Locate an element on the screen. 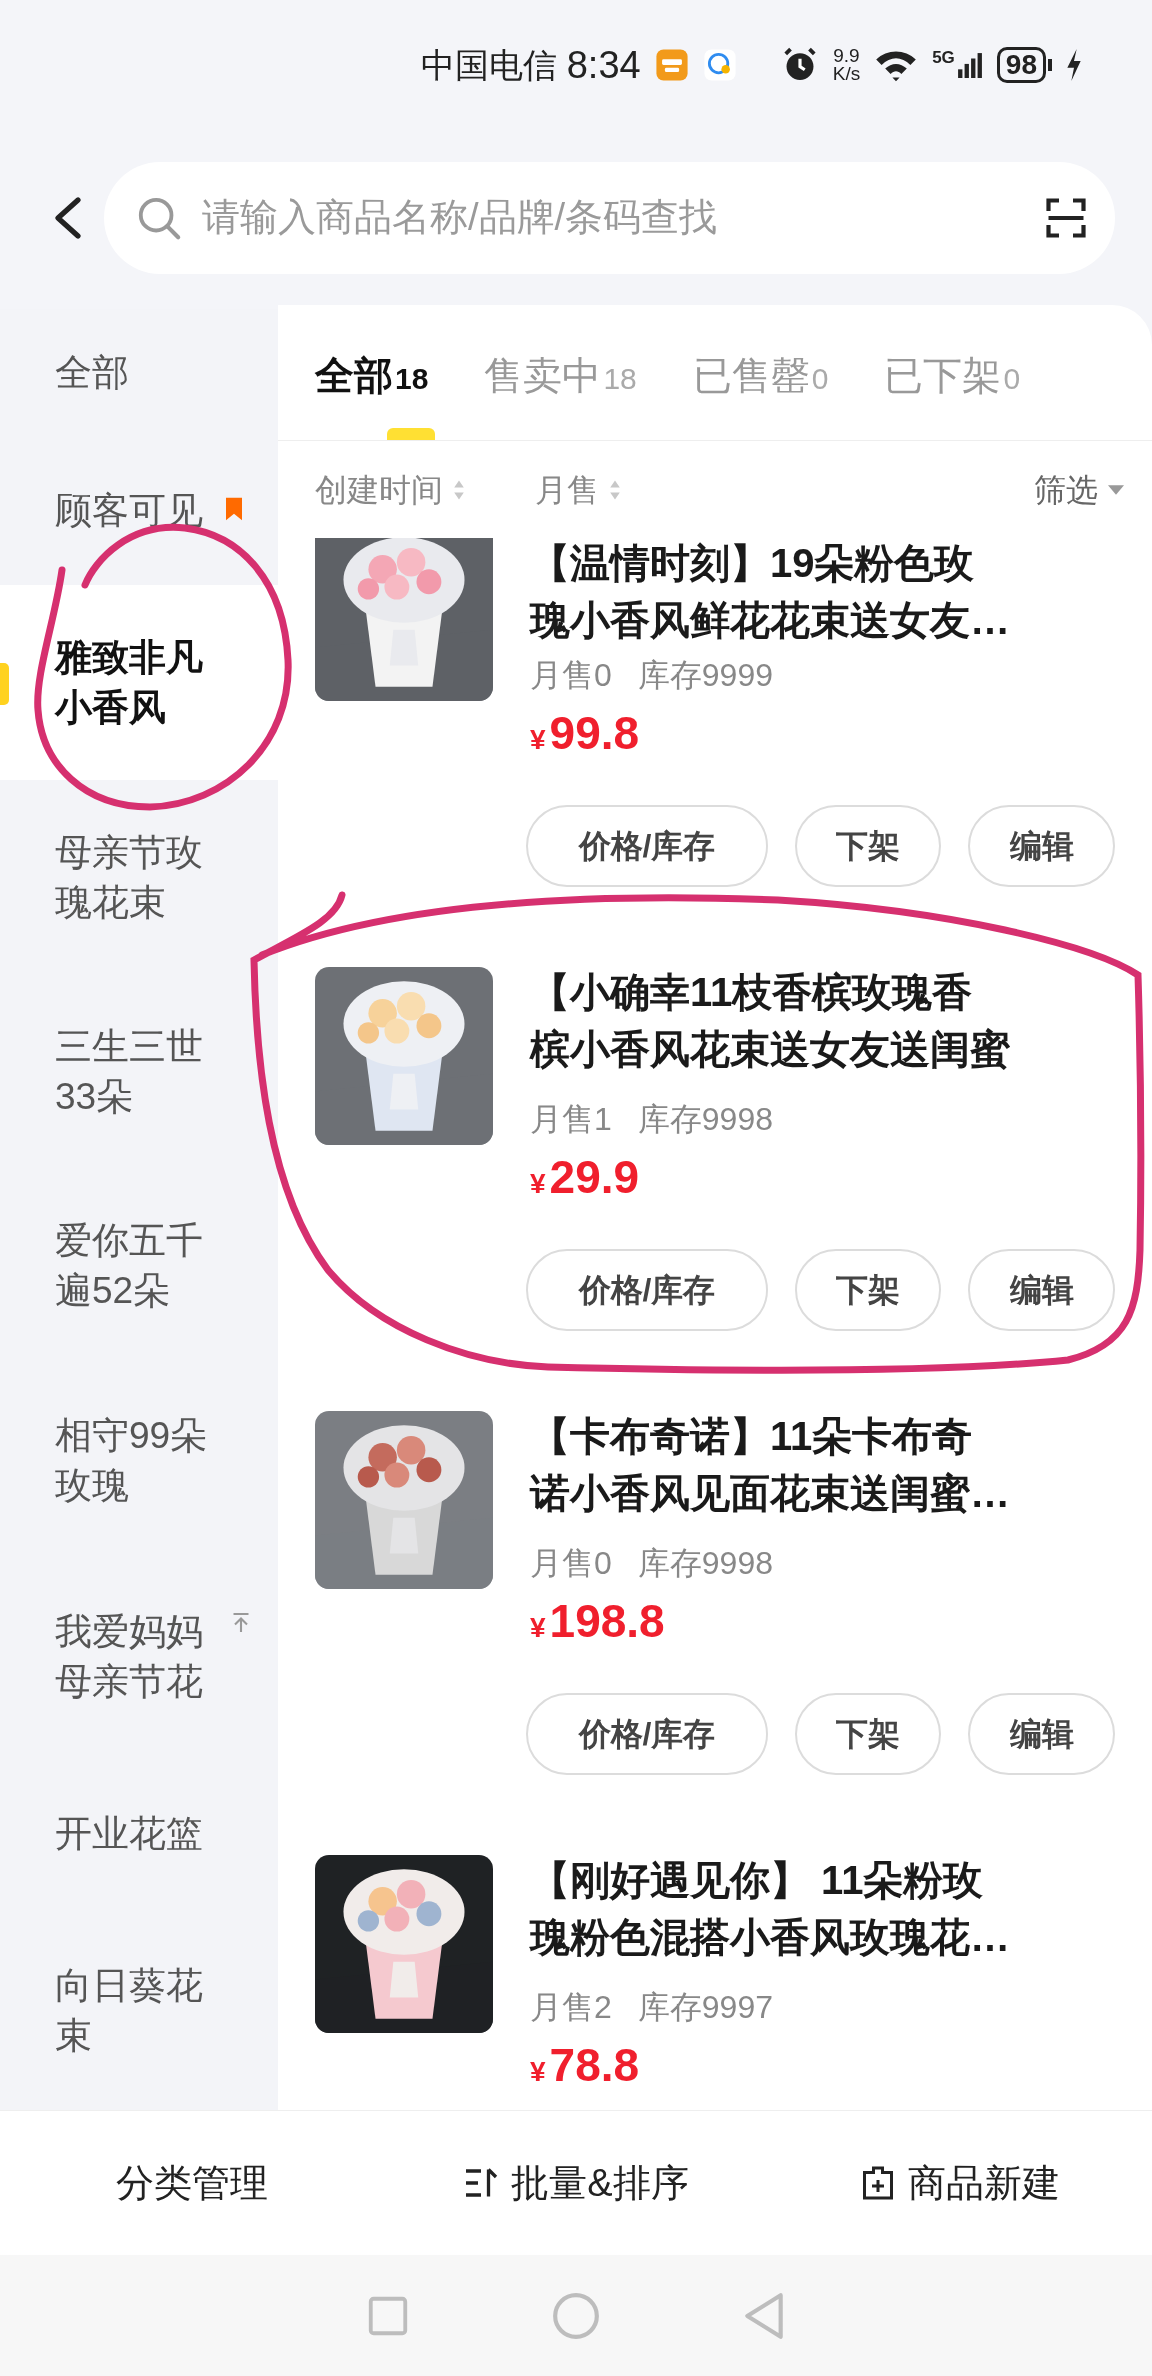  carrier-name: 中国电信 is located at coordinates (488, 65).